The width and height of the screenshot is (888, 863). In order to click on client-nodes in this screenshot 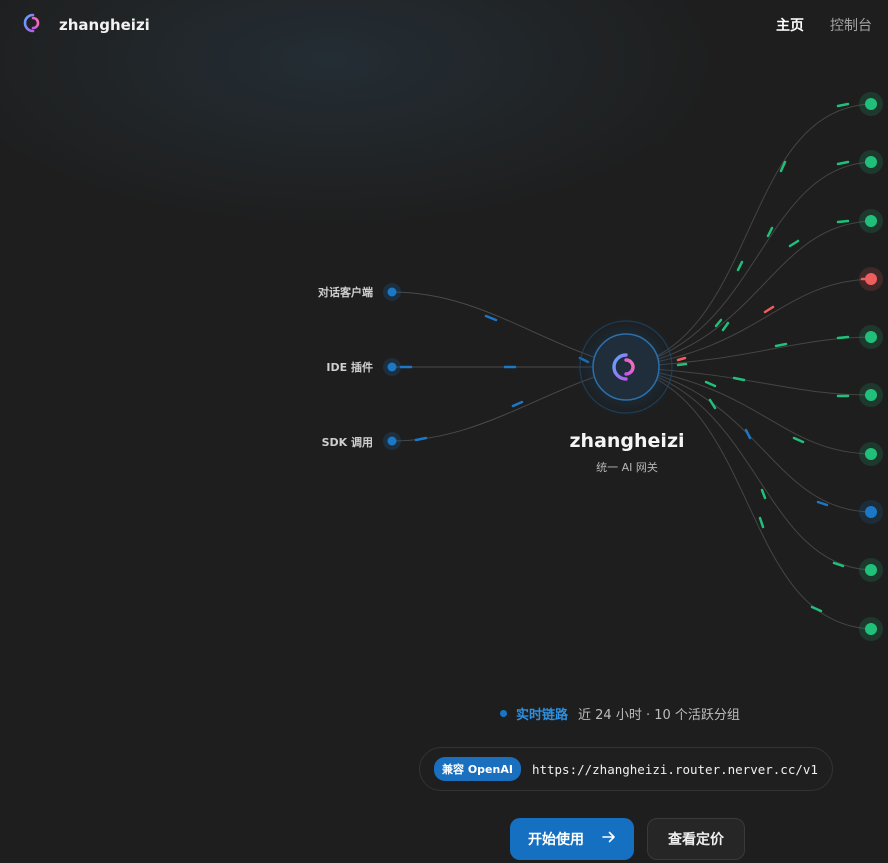, I will do `click(392, 366)`.